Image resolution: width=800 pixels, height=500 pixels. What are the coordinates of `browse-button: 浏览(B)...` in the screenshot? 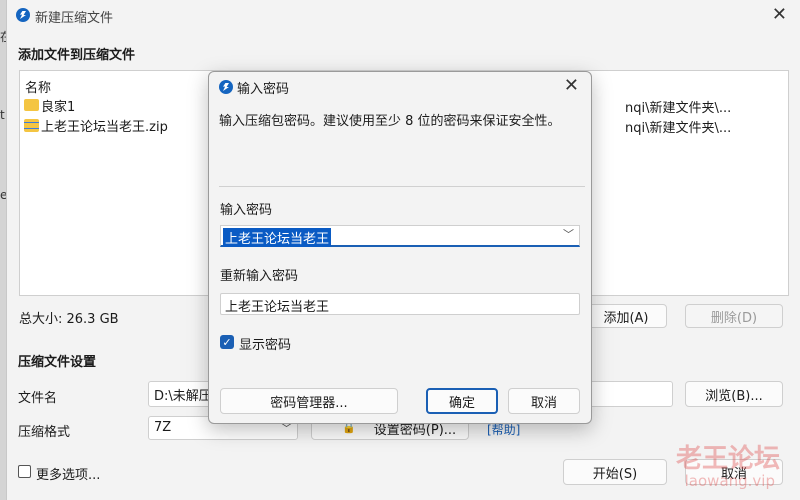 It's located at (734, 394).